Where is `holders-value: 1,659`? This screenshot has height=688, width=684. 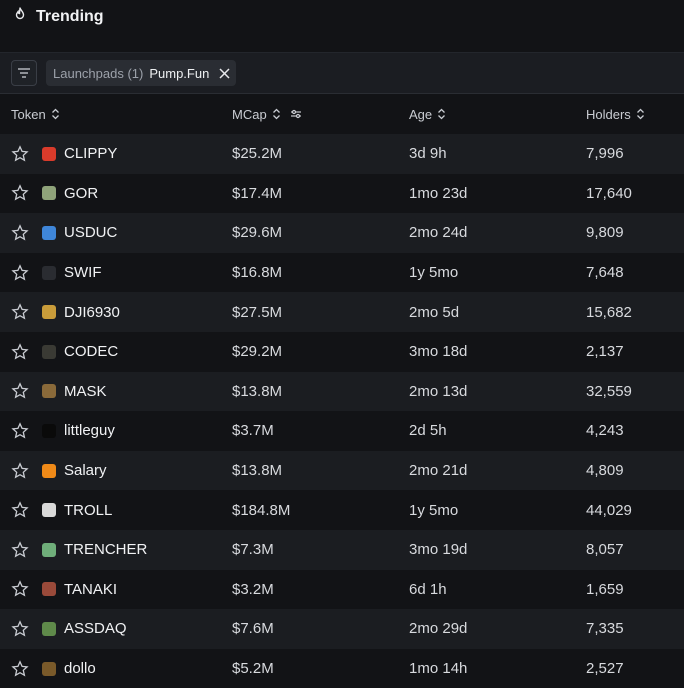
holders-value: 1,659 is located at coordinates (605, 589).